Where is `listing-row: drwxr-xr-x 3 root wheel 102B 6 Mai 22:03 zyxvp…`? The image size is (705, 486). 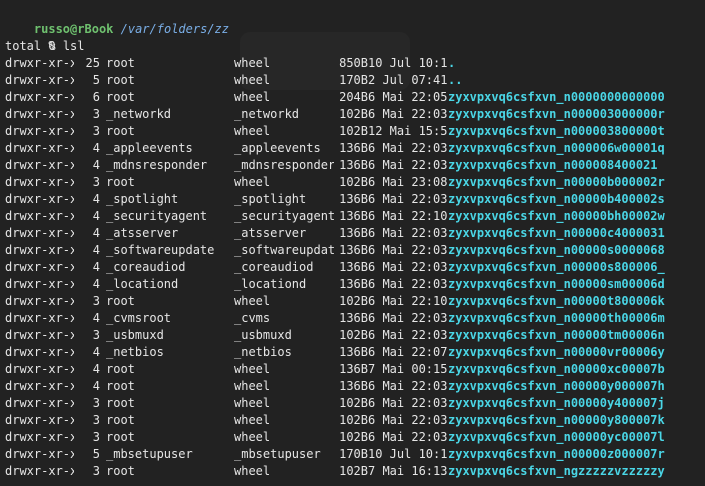 listing-row: drwxr-xr-x 3 root wheel 102B 6 Mai 22:03 zyxvp… is located at coordinates (355, 403).